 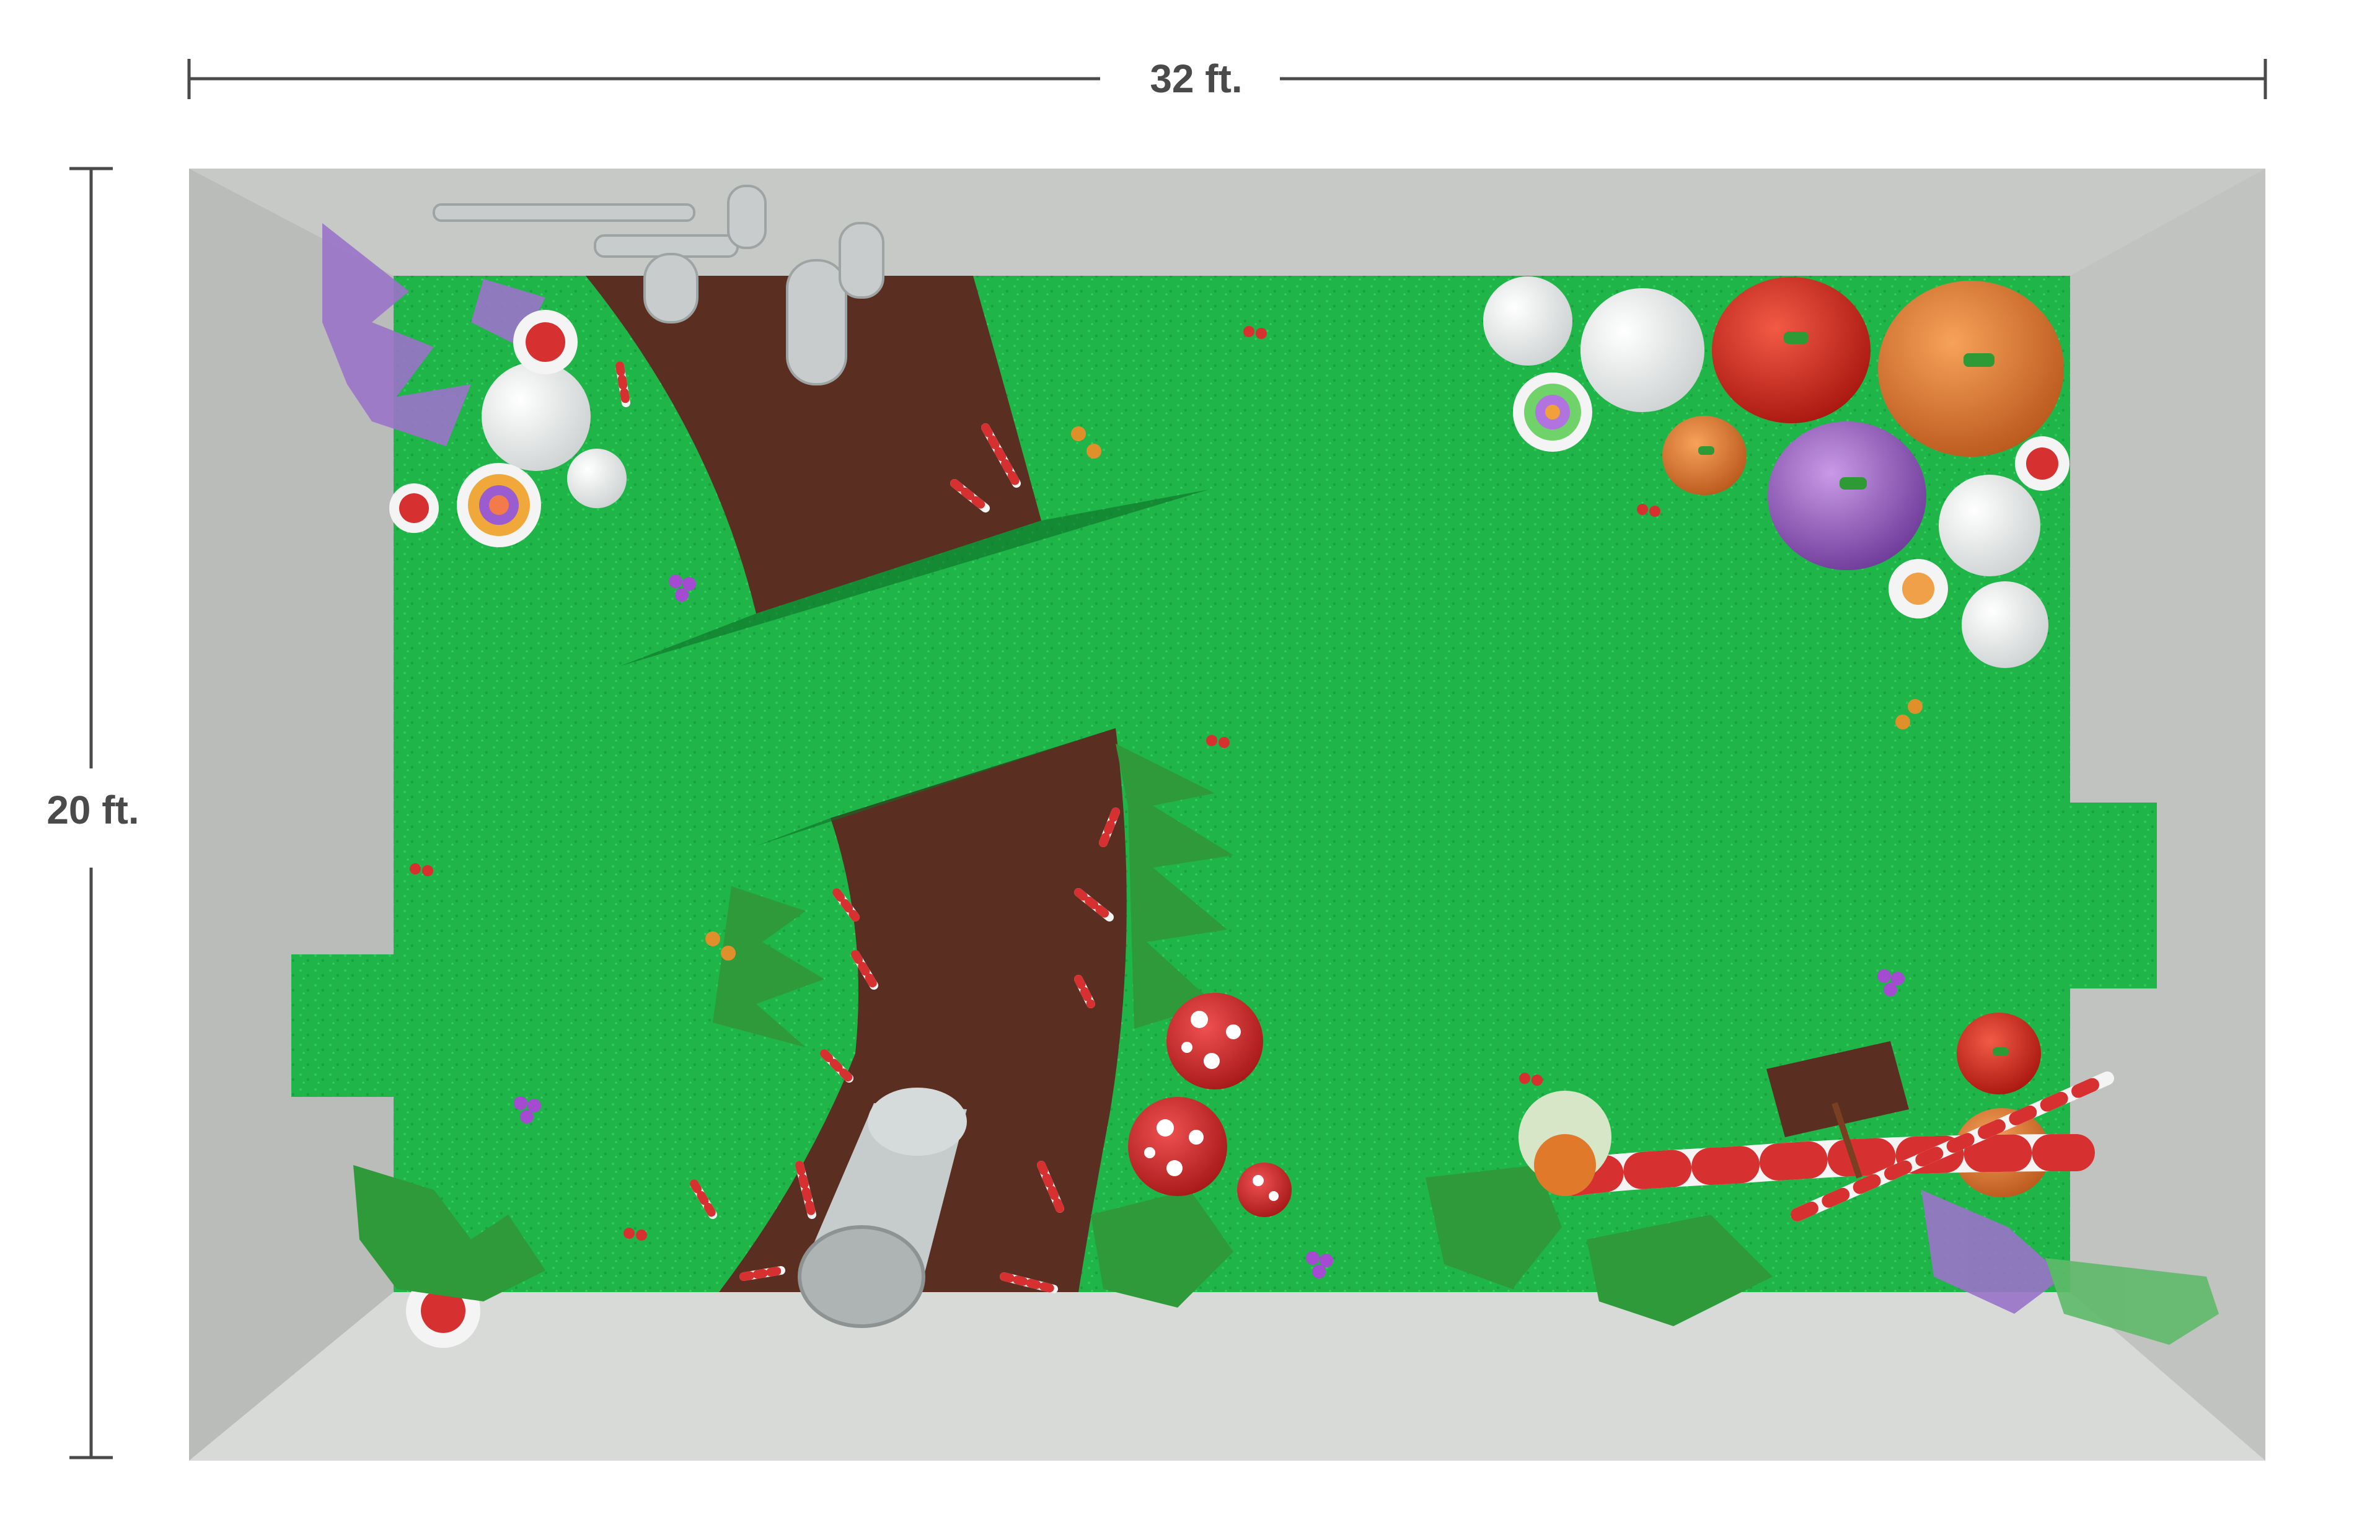 What do you see at coordinates (1565, 1165) in the screenshot?
I see `slide-opening` at bounding box center [1565, 1165].